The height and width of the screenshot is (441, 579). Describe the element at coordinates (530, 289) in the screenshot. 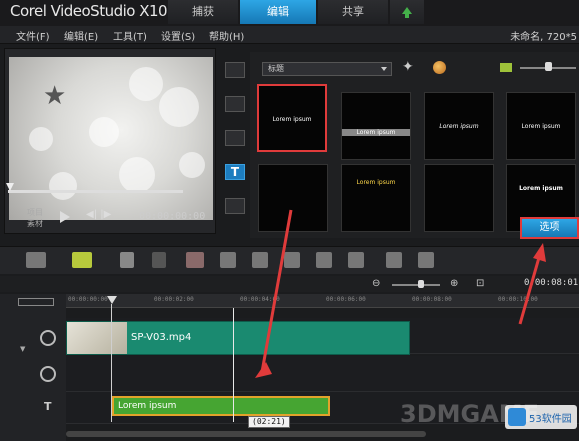

I see `options-arrow-line` at that location.